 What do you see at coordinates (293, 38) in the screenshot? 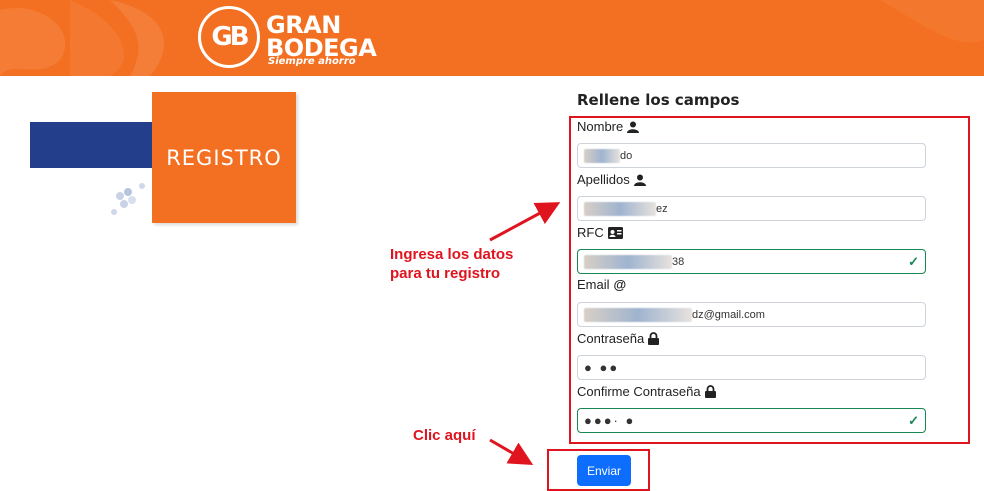
I see `gran-bodega-logo: GB GRAN BODEGA Siempre ahorro` at bounding box center [293, 38].